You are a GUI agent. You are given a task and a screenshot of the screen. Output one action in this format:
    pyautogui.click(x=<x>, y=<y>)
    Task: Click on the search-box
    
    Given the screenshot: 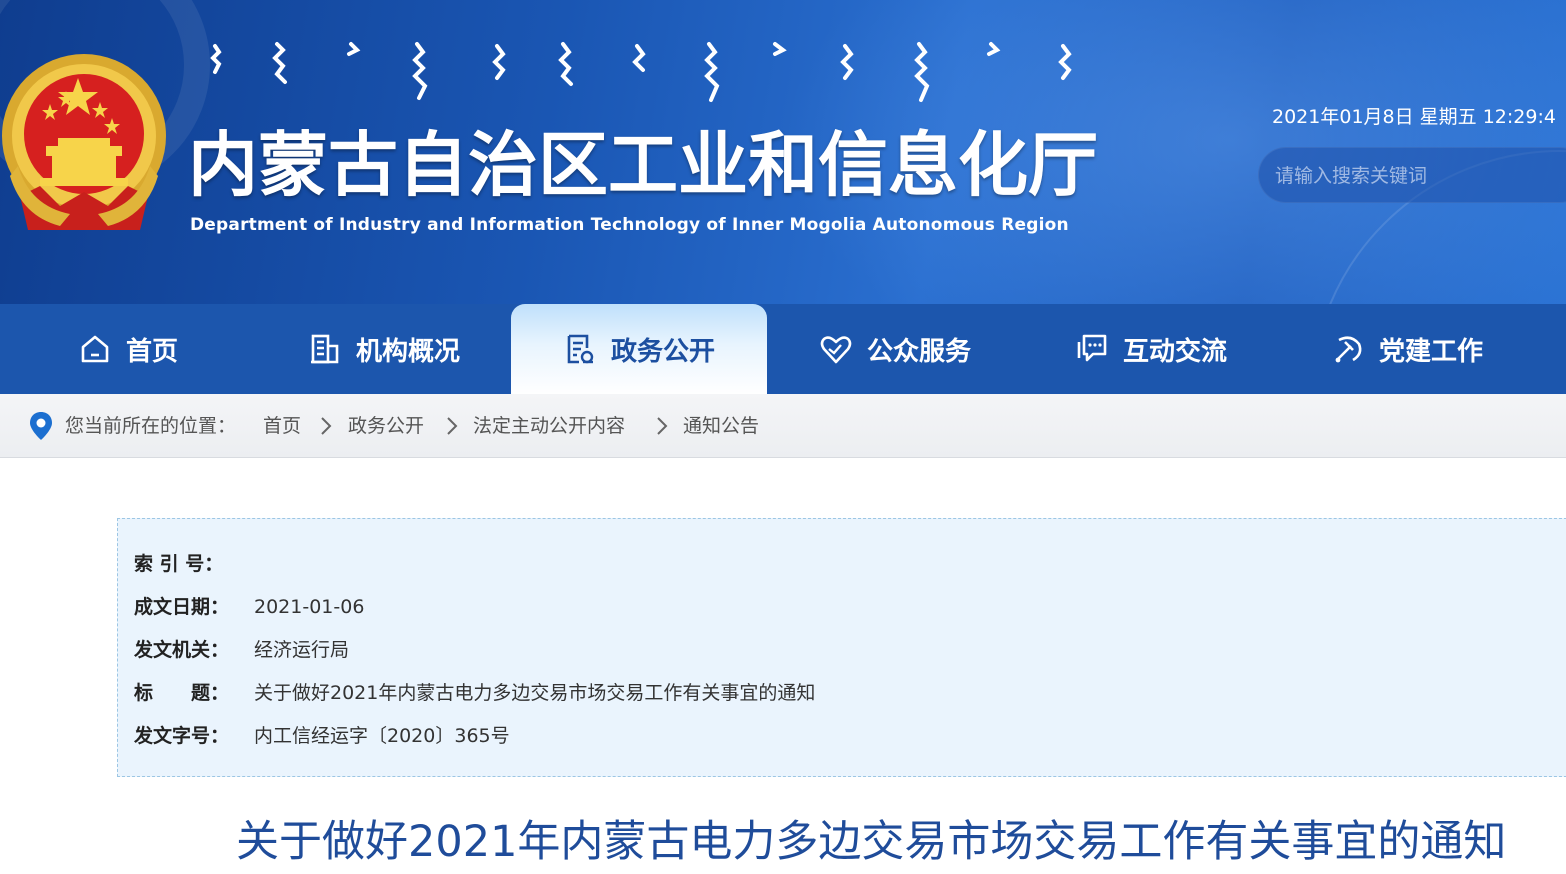 What is the action you would take?
    pyautogui.click(x=1412, y=175)
    